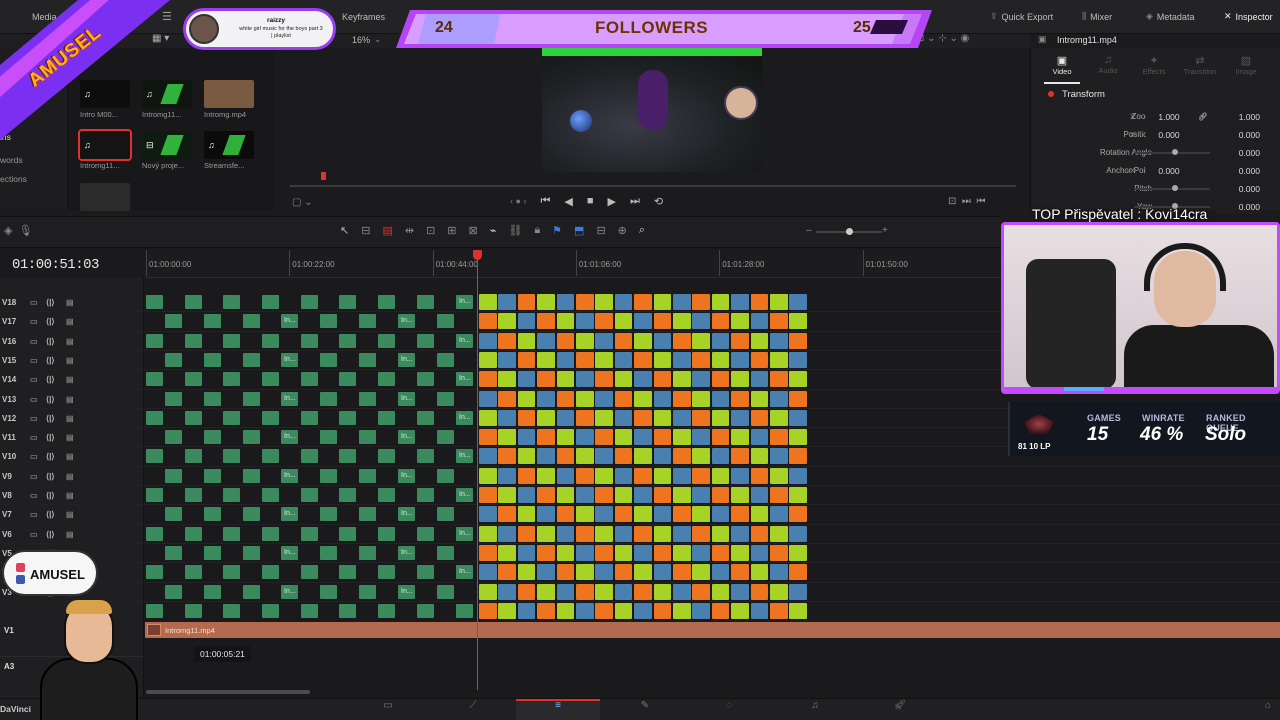 The width and height of the screenshot is (1280, 720). What do you see at coordinates (44, 341) in the screenshot?
I see `track-header-v16: V16 ▭ ⟨|⟩ ▤` at bounding box center [44, 341].